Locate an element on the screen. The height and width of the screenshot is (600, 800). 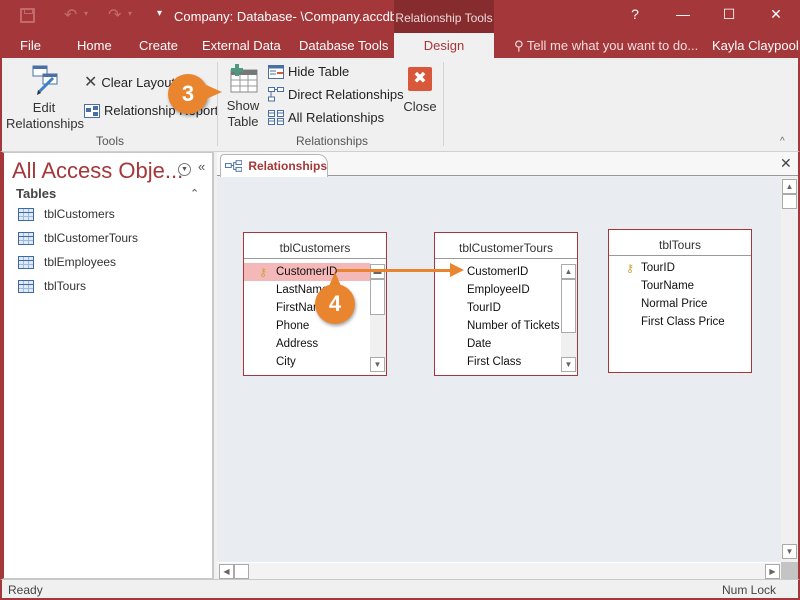
status-num-lock: Num Lock is located at coordinates (749, 590).